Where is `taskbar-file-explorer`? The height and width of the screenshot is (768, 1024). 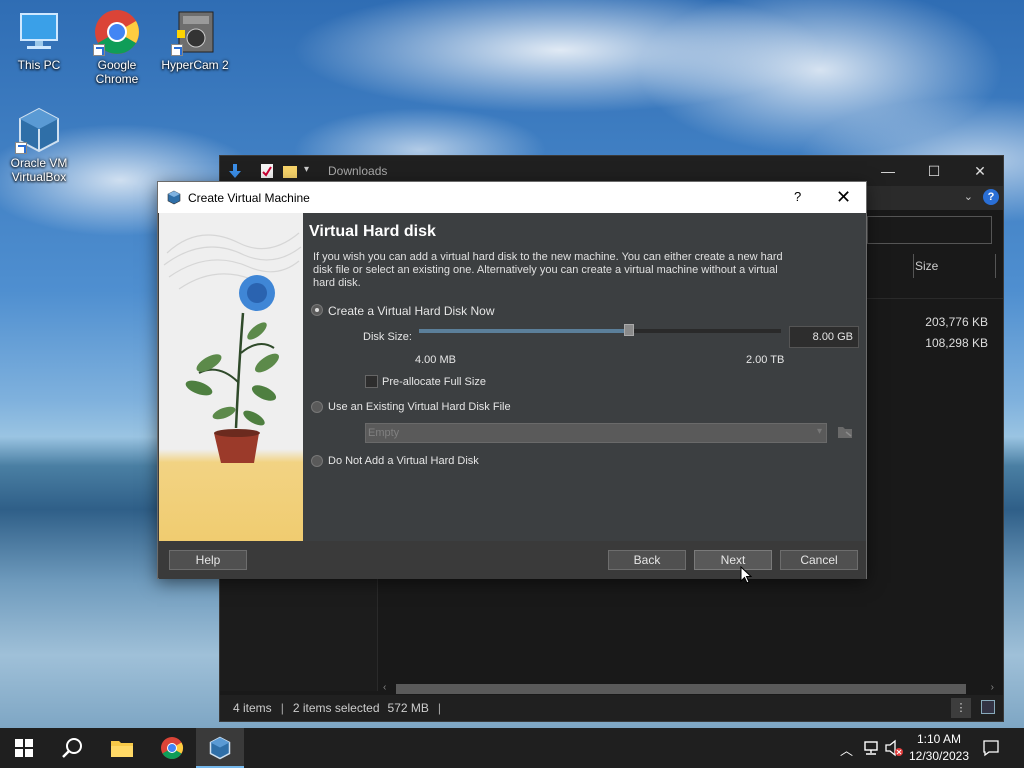
taskbar-file-explorer is located at coordinates (122, 748).